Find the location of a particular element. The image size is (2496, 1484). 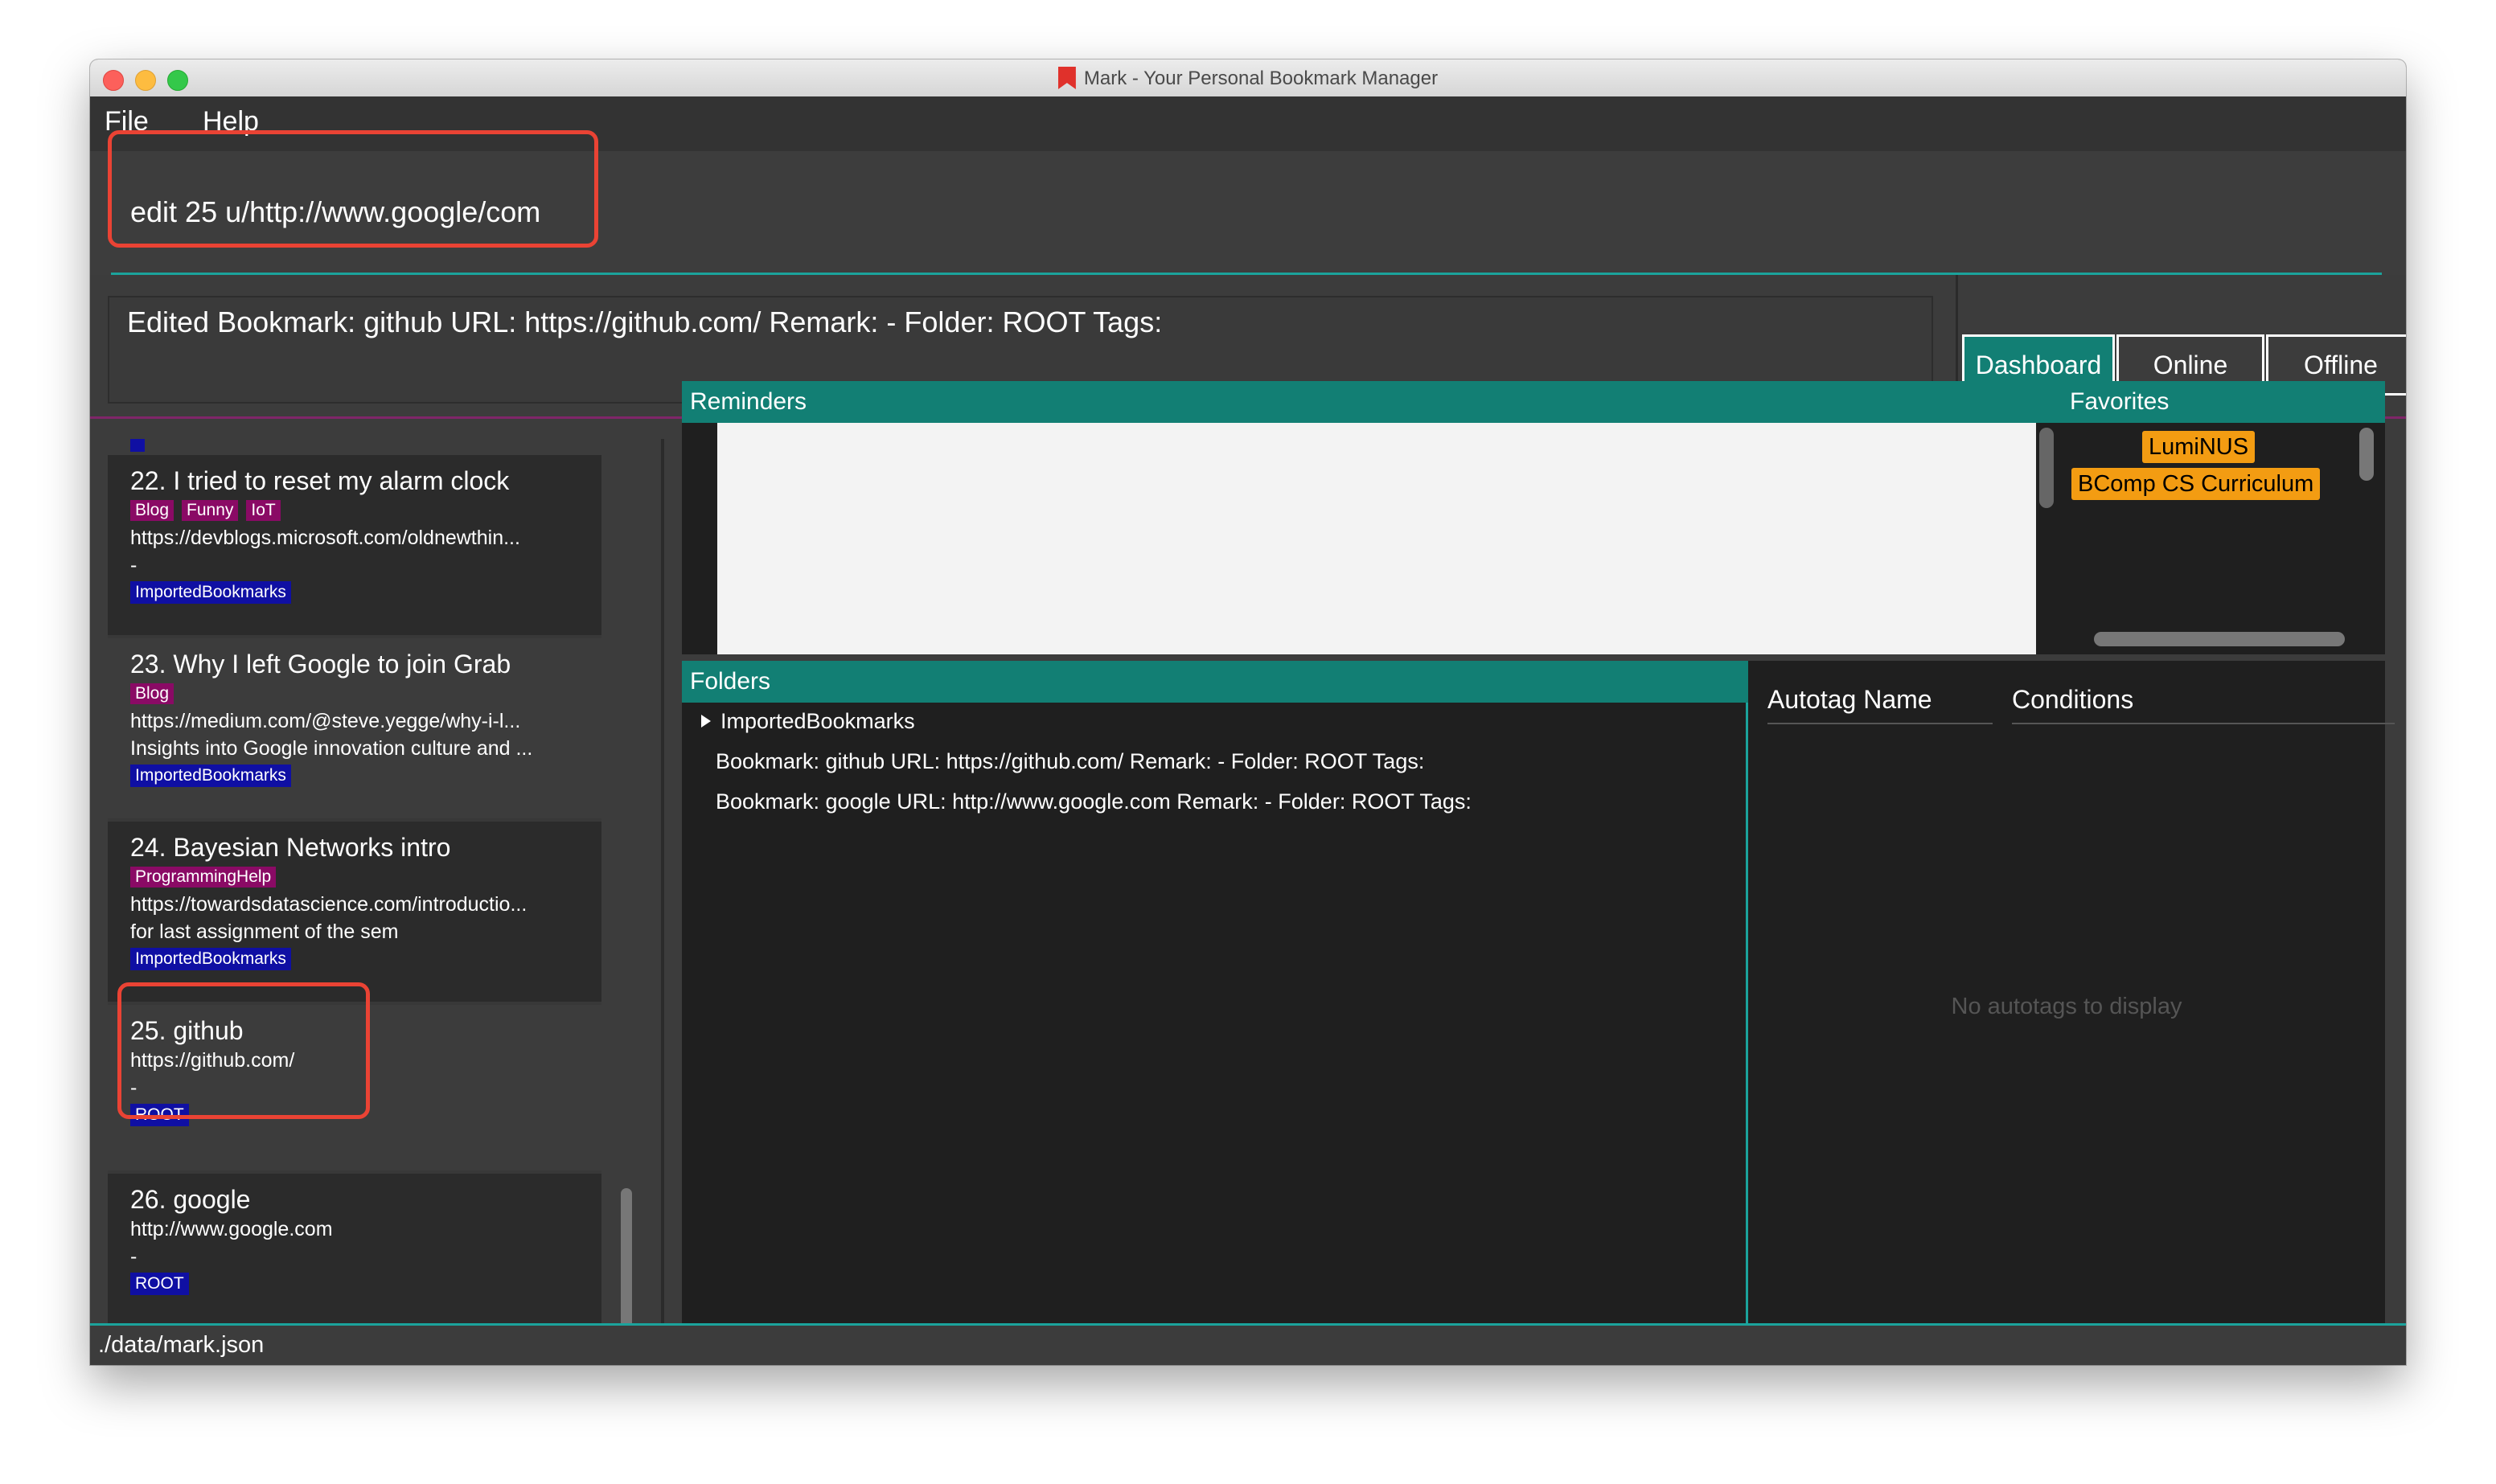

menu-file: File is located at coordinates (127, 122).